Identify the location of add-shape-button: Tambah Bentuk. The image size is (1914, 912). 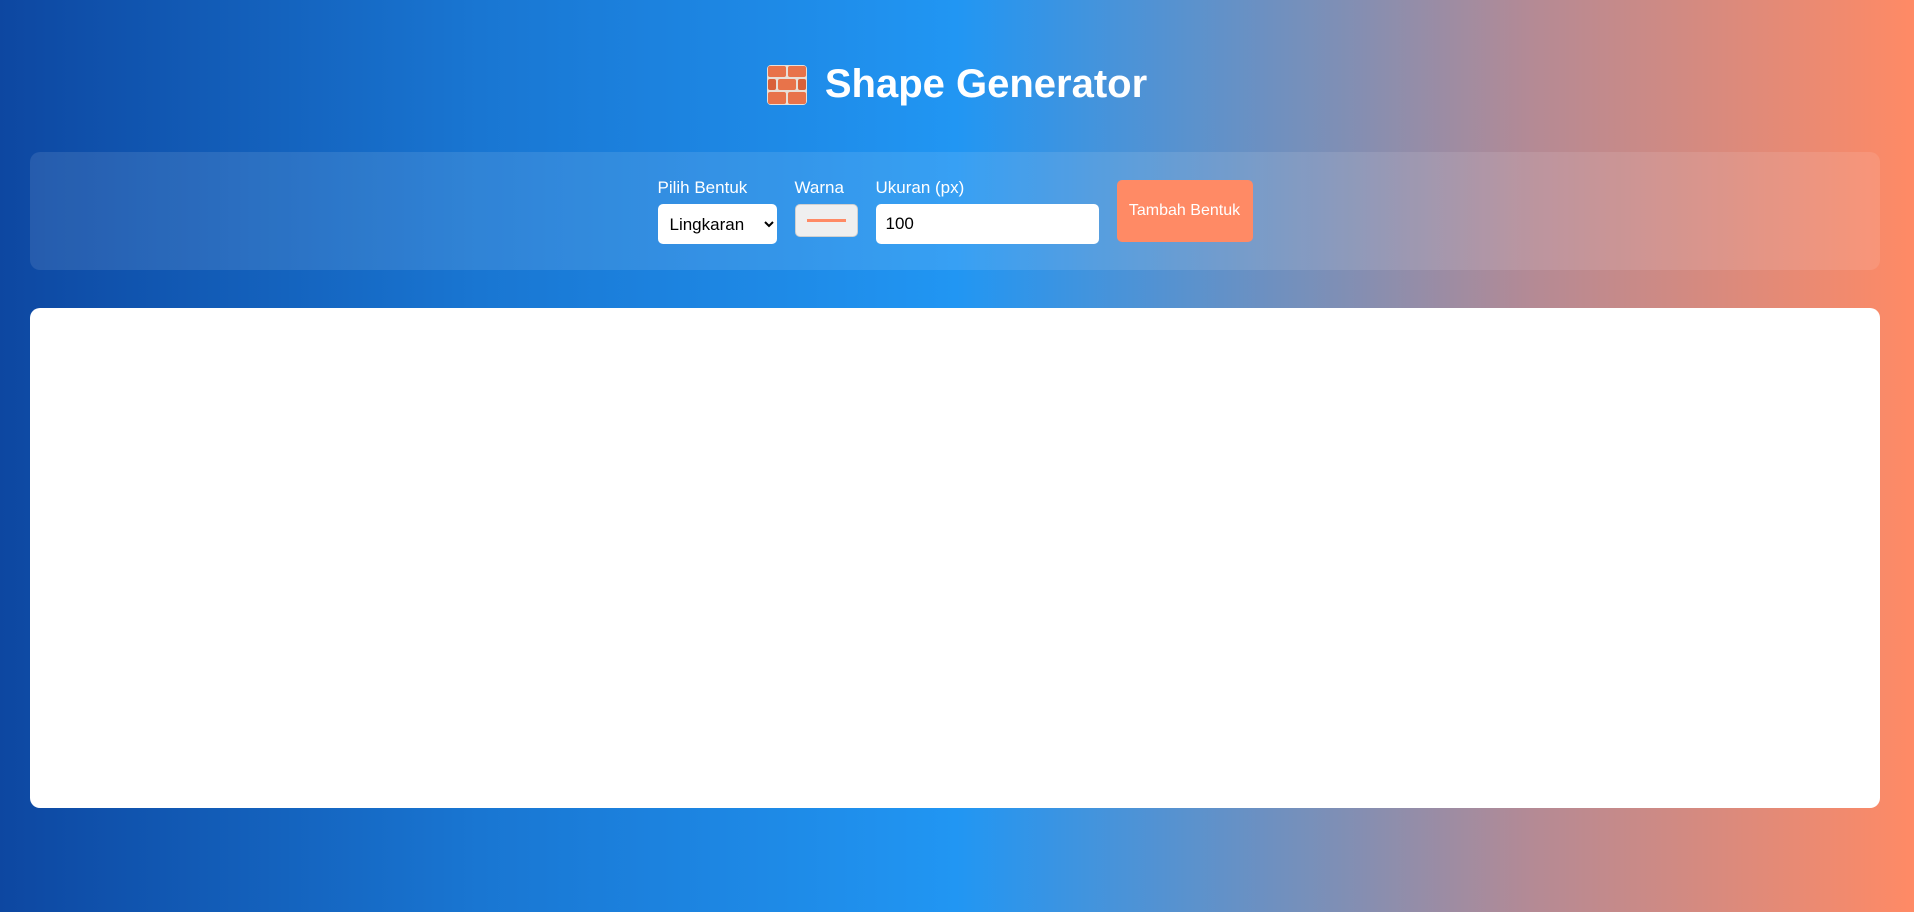
(1184, 211).